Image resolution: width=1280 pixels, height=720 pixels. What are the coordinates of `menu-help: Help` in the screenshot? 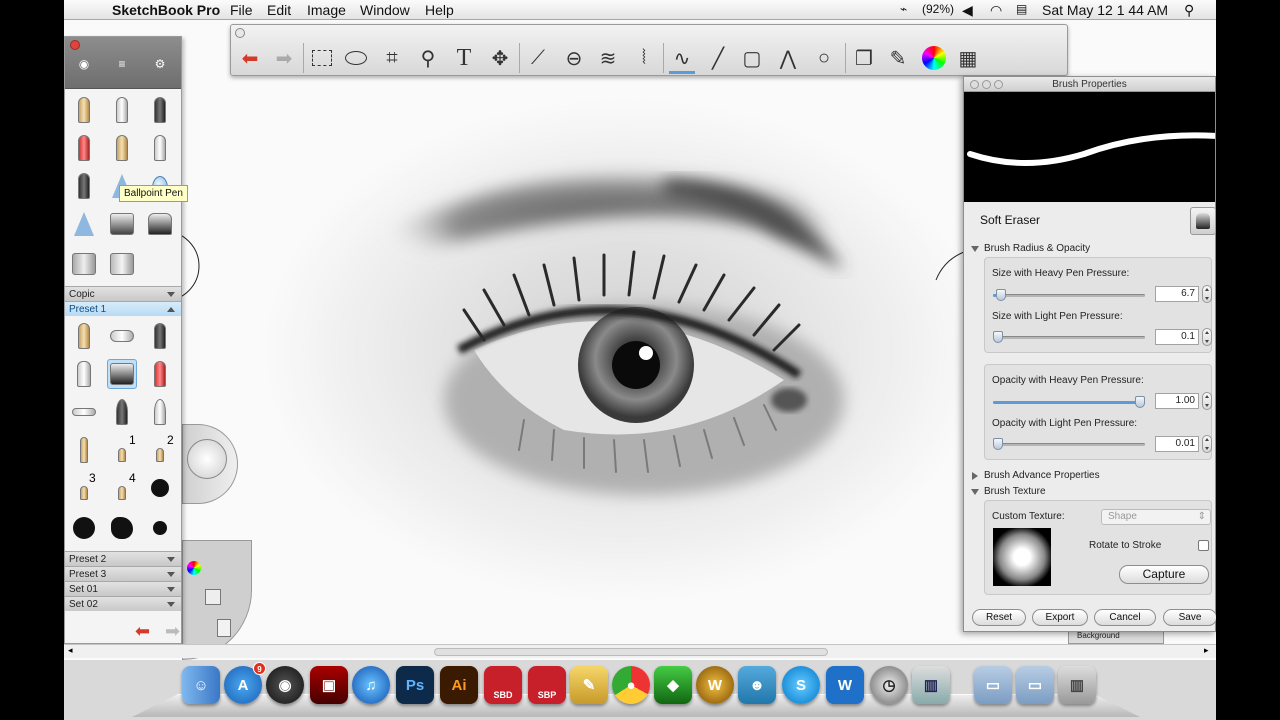 It's located at (439, 10).